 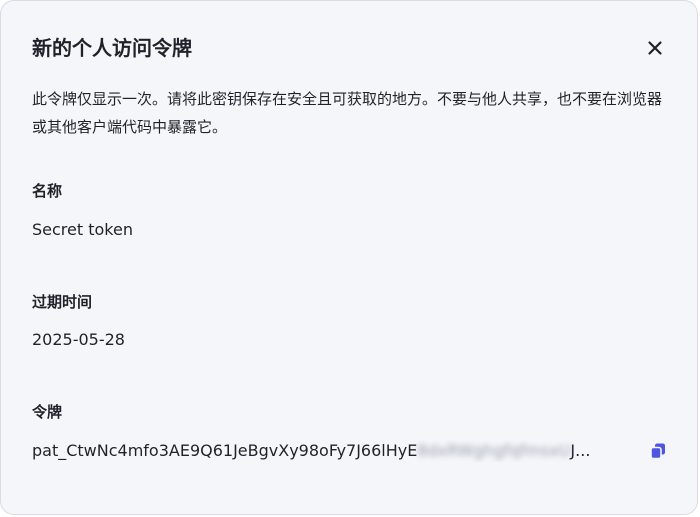 I want to click on close-button, so click(x=655, y=48).